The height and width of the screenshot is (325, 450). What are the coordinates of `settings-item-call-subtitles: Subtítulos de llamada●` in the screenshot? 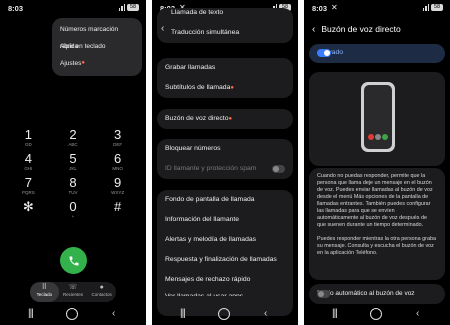 It's located at (225, 88).